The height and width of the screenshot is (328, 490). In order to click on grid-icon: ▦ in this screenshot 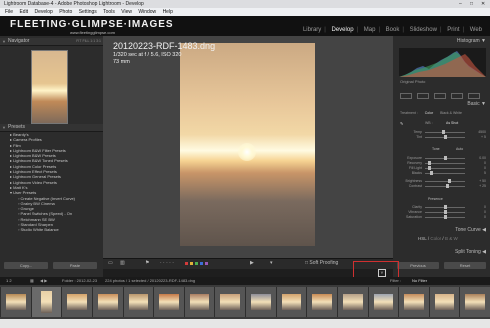, I will do `click(32, 280)`.